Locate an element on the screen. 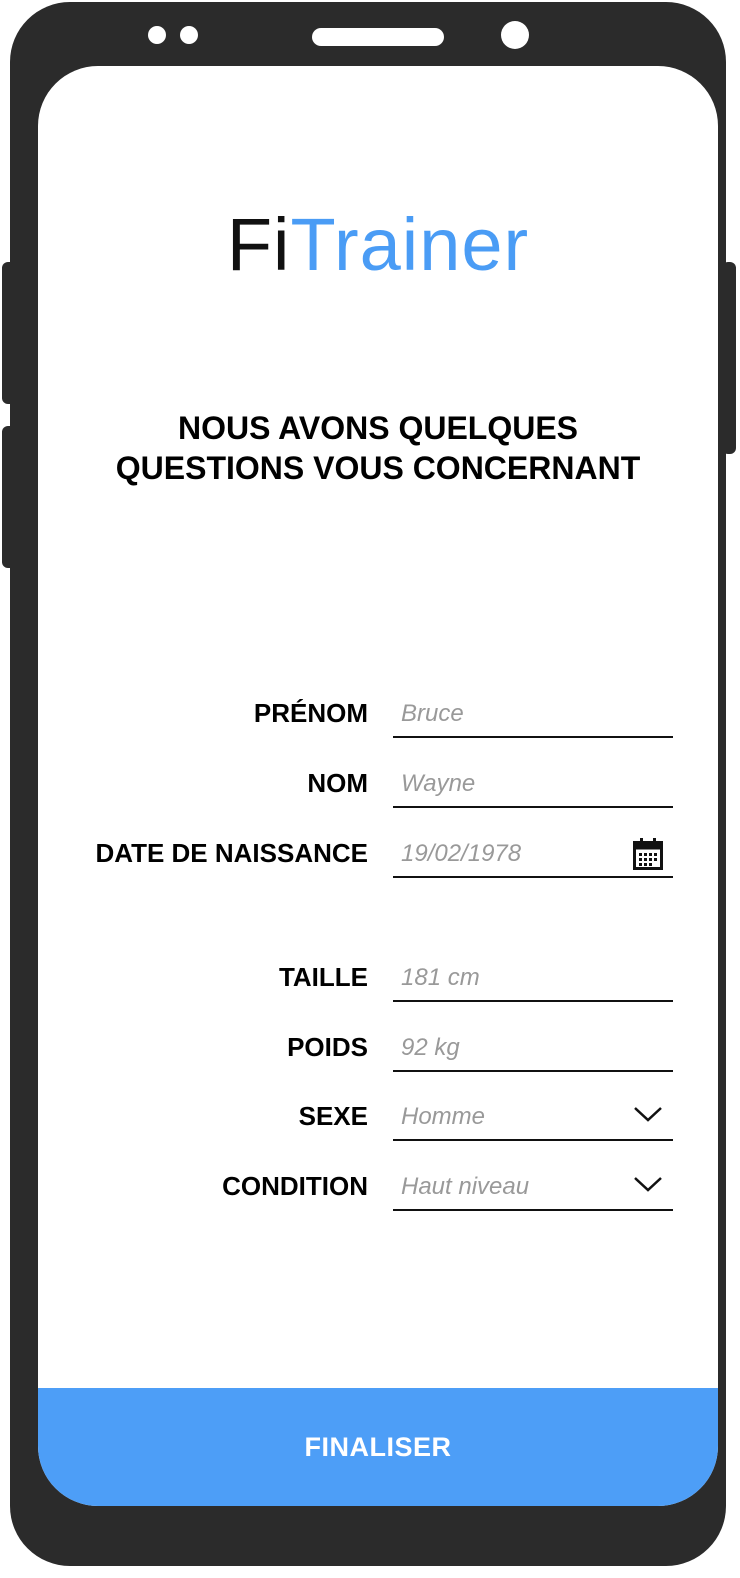  condition-label: CONDITION is located at coordinates (295, 1186).